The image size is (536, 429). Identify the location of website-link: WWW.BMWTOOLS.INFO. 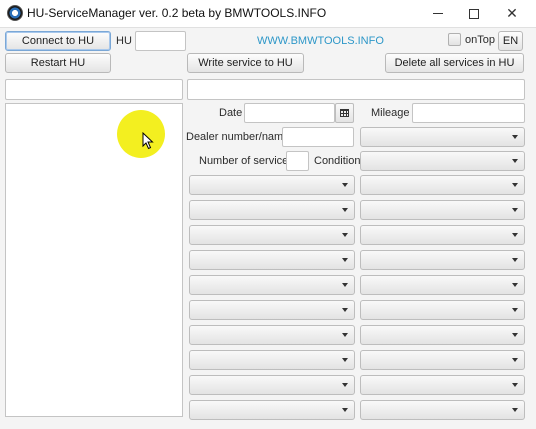
(320, 41).